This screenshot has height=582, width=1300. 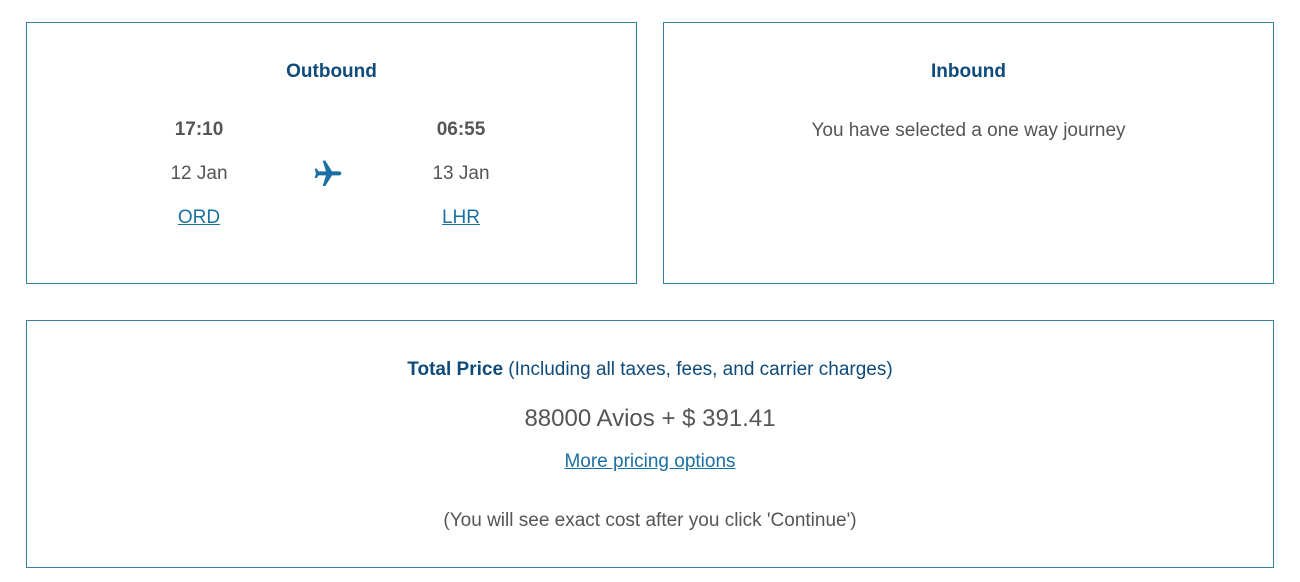 I want to click on price-amount: 88000 Avios + $ 391.41, so click(x=650, y=418).